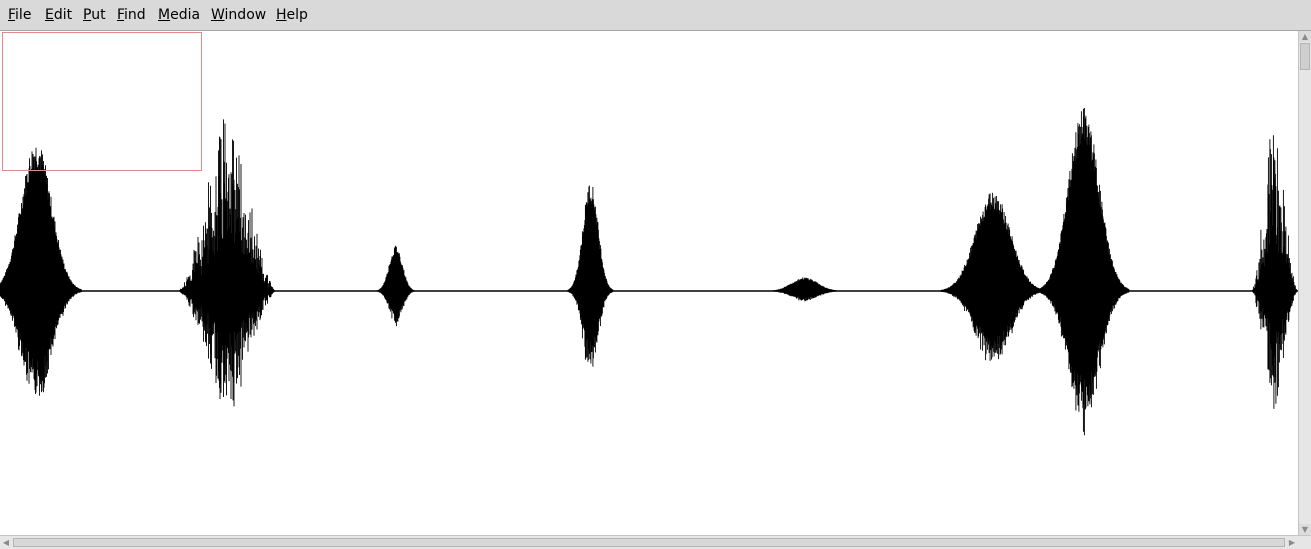 The image size is (1311, 549). Describe the element at coordinates (179, 15) in the screenshot. I see `menu-media: Media` at that location.